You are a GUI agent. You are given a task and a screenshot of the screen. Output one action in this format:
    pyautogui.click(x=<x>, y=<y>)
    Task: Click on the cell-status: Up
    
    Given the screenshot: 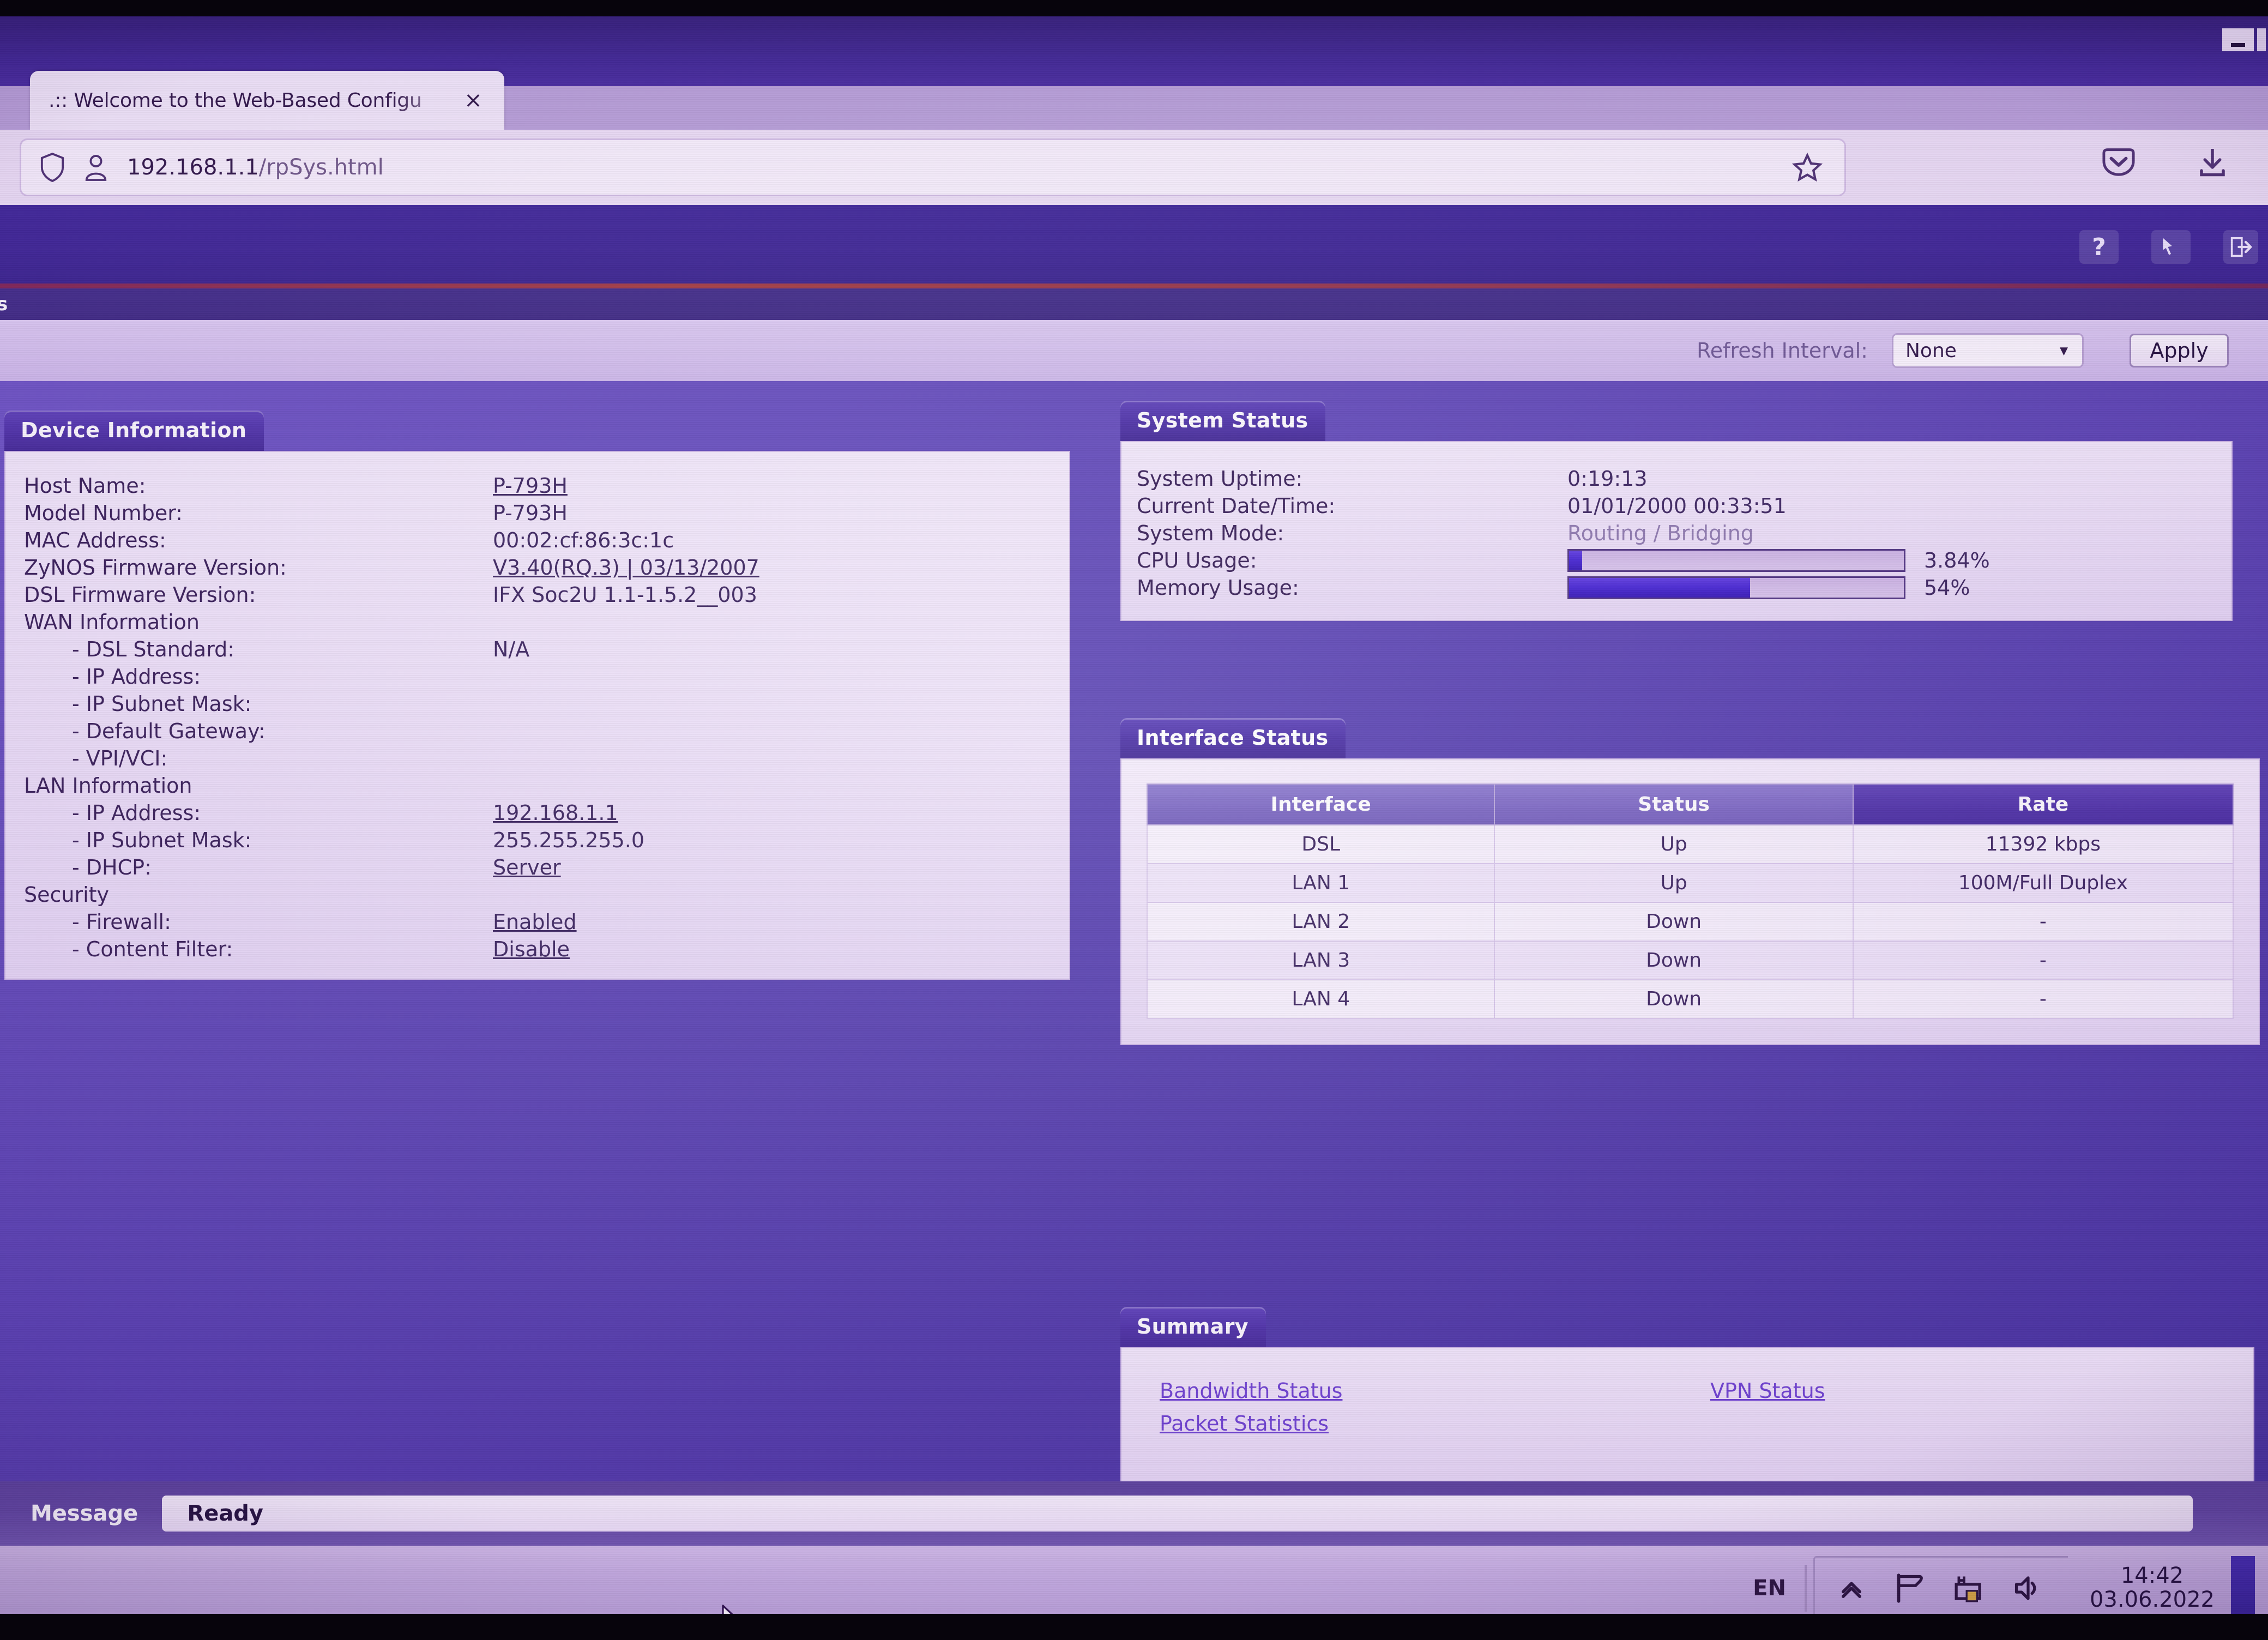 What is the action you would take?
    pyautogui.click(x=1674, y=844)
    